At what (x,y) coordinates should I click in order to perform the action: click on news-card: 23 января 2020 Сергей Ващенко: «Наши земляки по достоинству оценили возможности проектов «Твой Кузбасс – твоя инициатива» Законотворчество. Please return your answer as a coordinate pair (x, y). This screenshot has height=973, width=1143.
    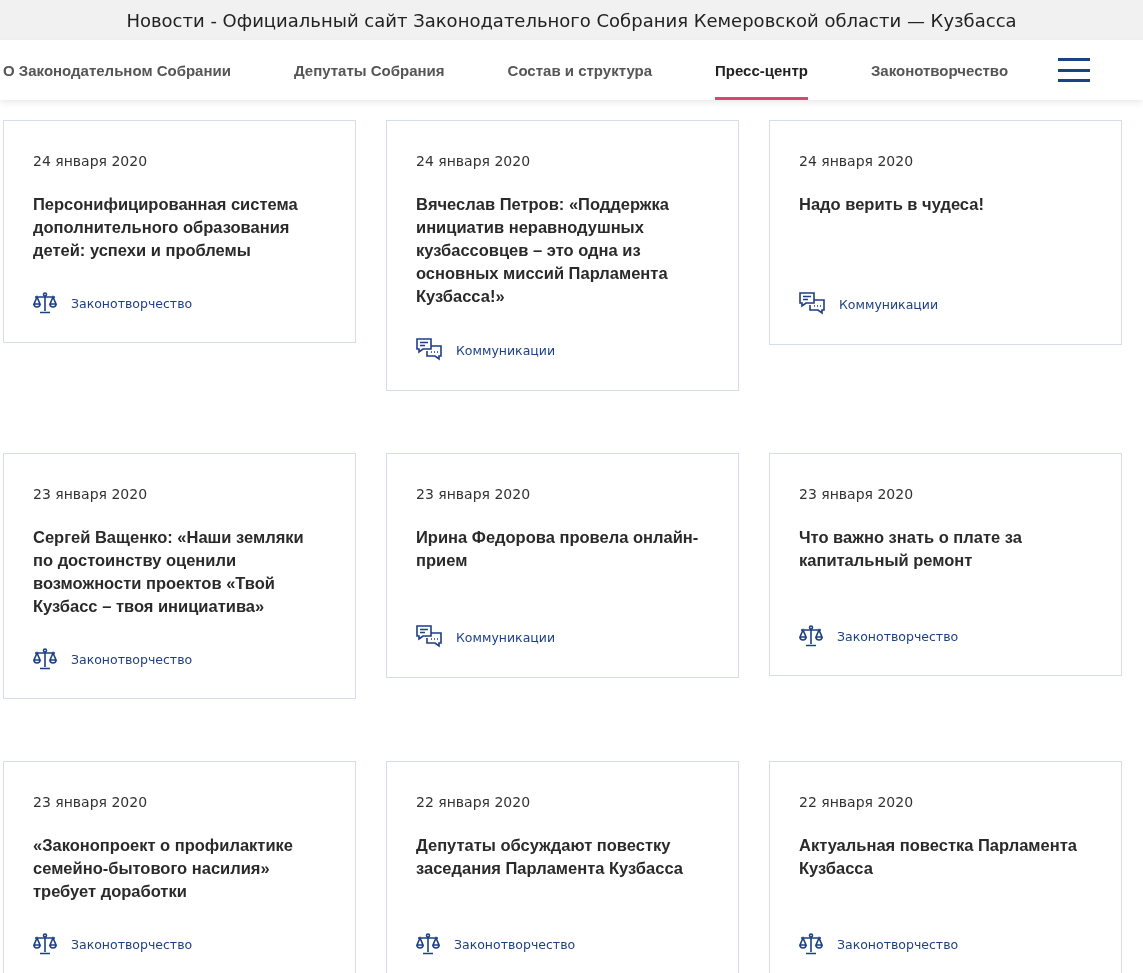
    Looking at the image, I should click on (179, 576).